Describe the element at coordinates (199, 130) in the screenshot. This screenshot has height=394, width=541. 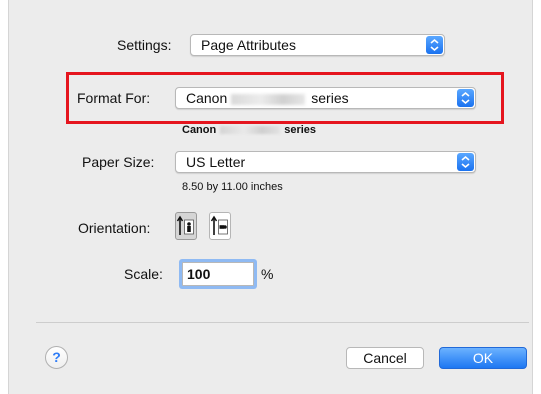
I see `format-for-caption-prefix: Canon` at that location.